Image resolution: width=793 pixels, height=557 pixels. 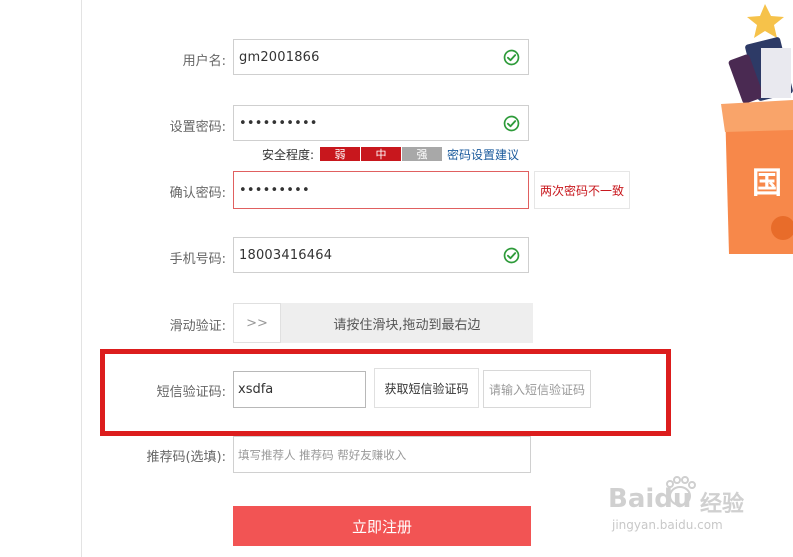 I want to click on watermark-cn: 经验, so click(x=722, y=504).